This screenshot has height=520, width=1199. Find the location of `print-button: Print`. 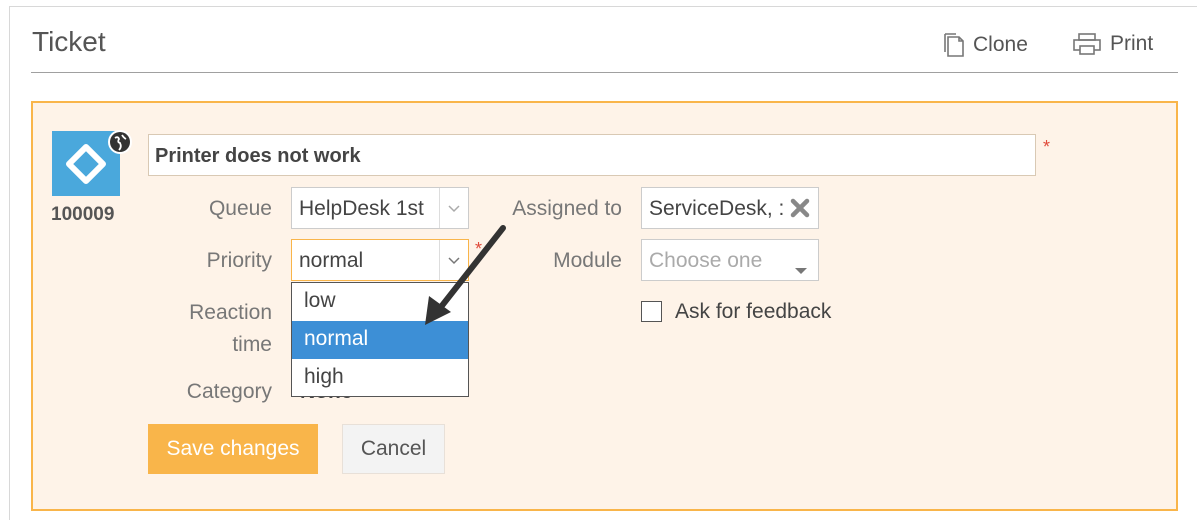

print-button: Print is located at coordinates (1112, 44).